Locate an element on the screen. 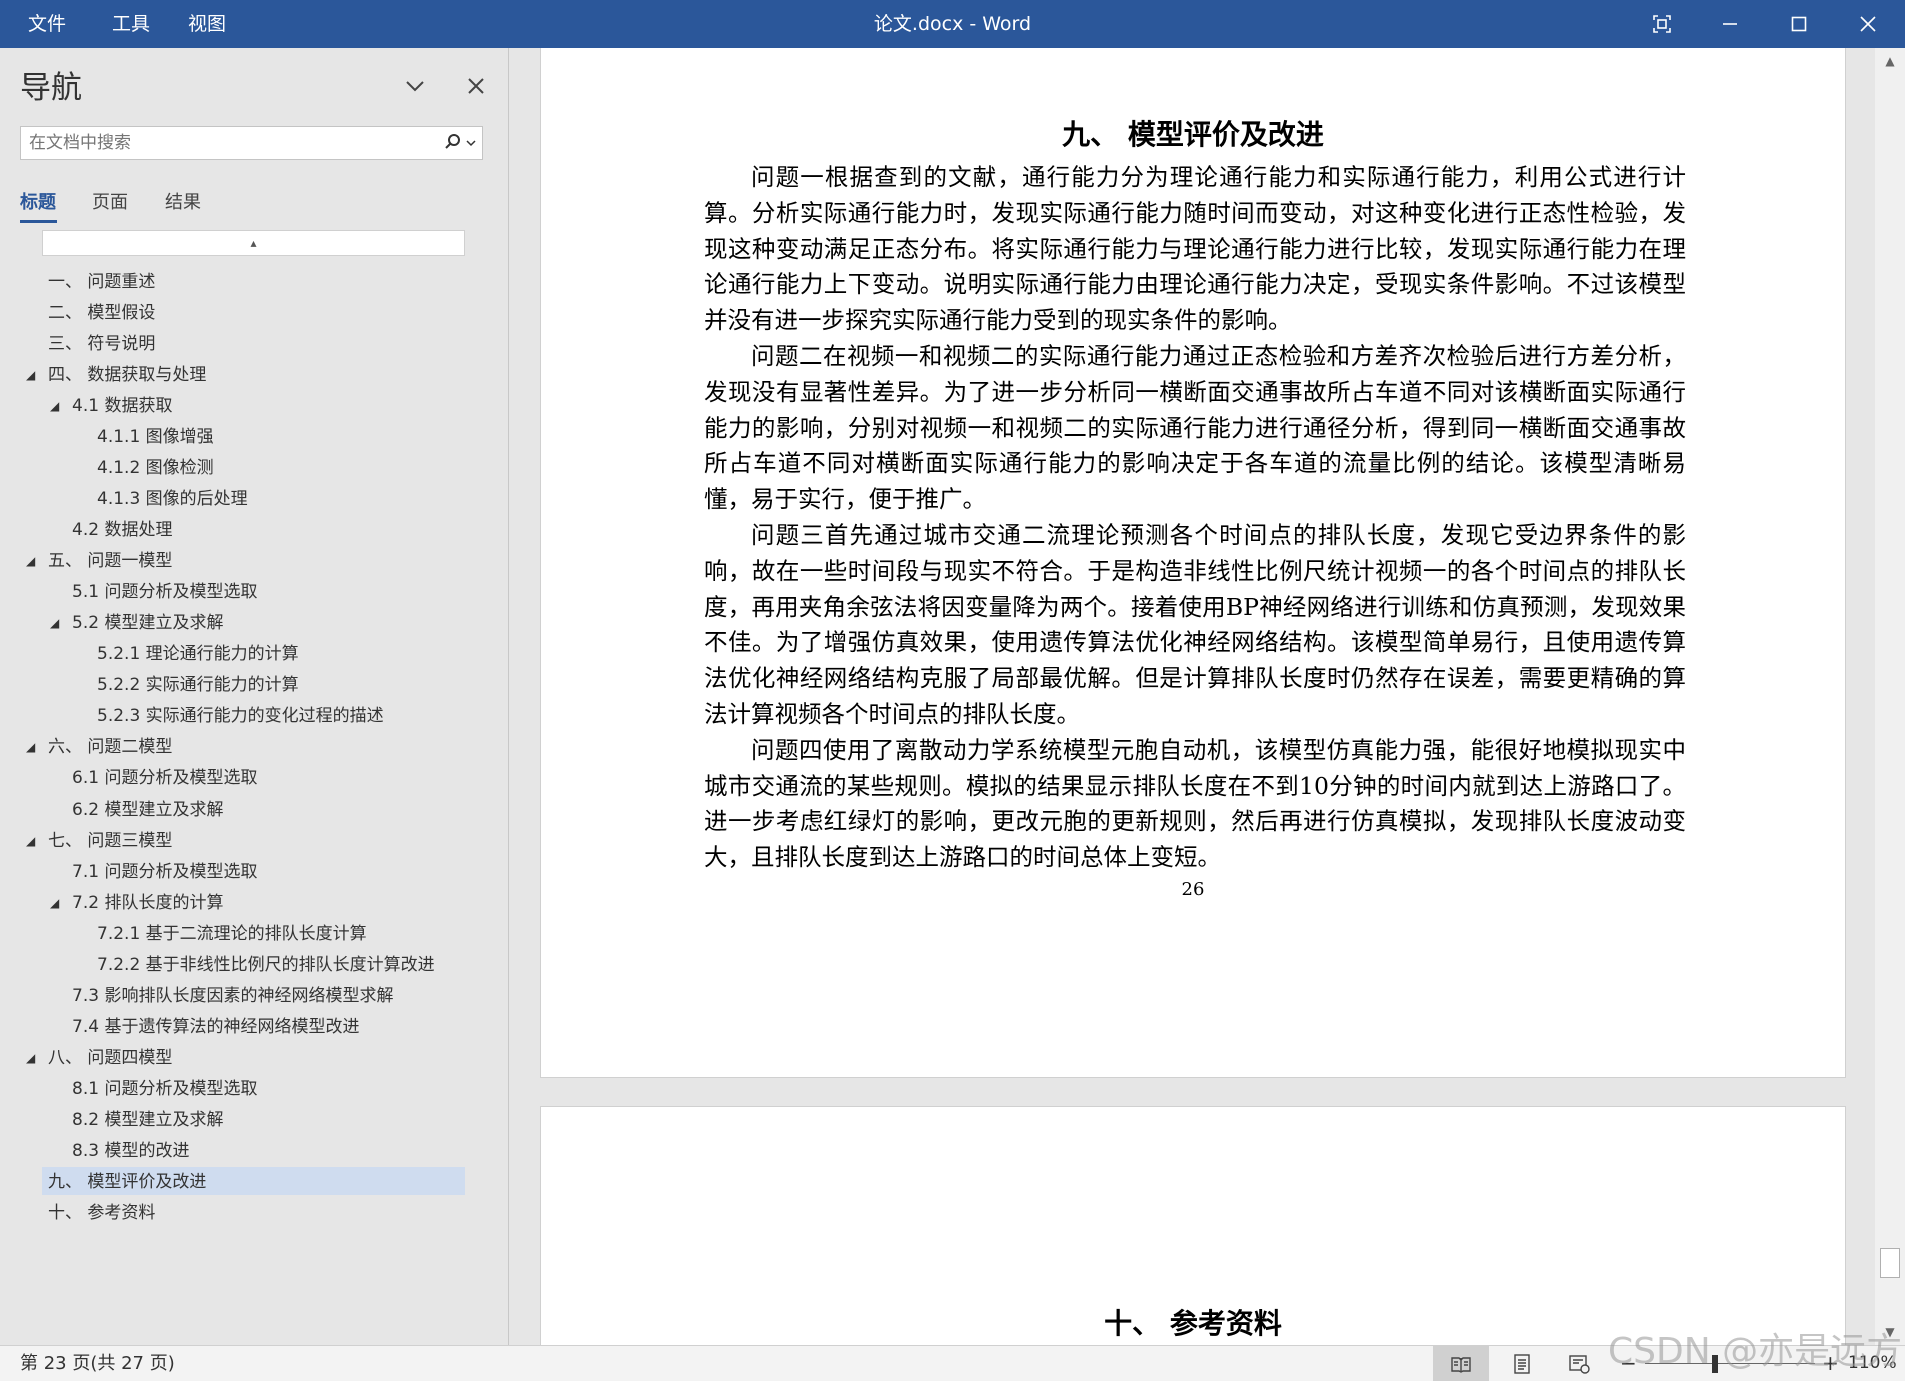 Image resolution: width=1905 pixels, height=1381 pixels. tab-pages: 页面 is located at coordinates (110, 201).